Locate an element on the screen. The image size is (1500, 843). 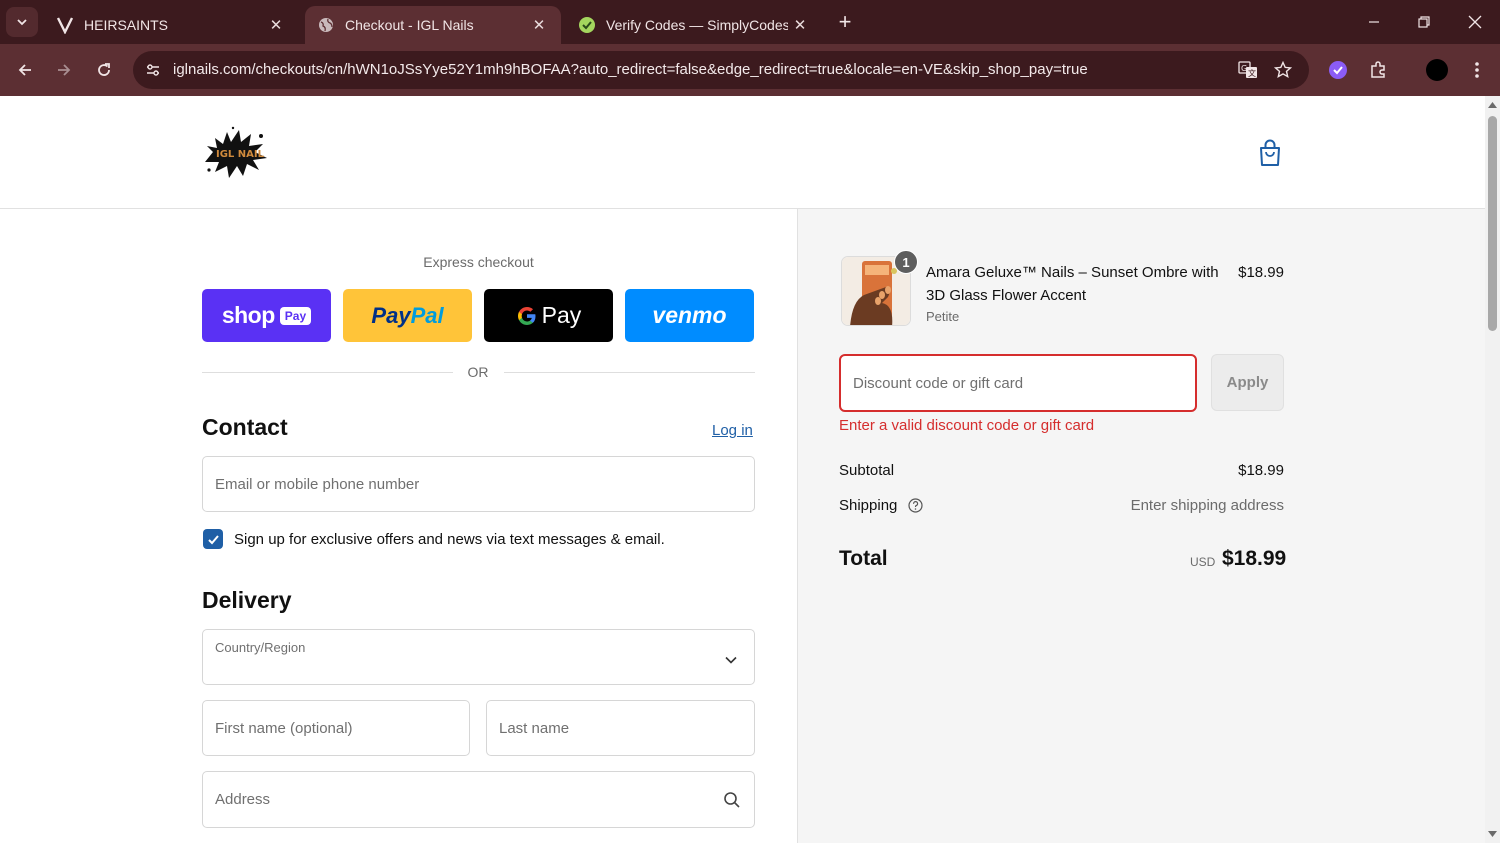
shipping-value: Enter shipping address is located at coordinates (1207, 505).